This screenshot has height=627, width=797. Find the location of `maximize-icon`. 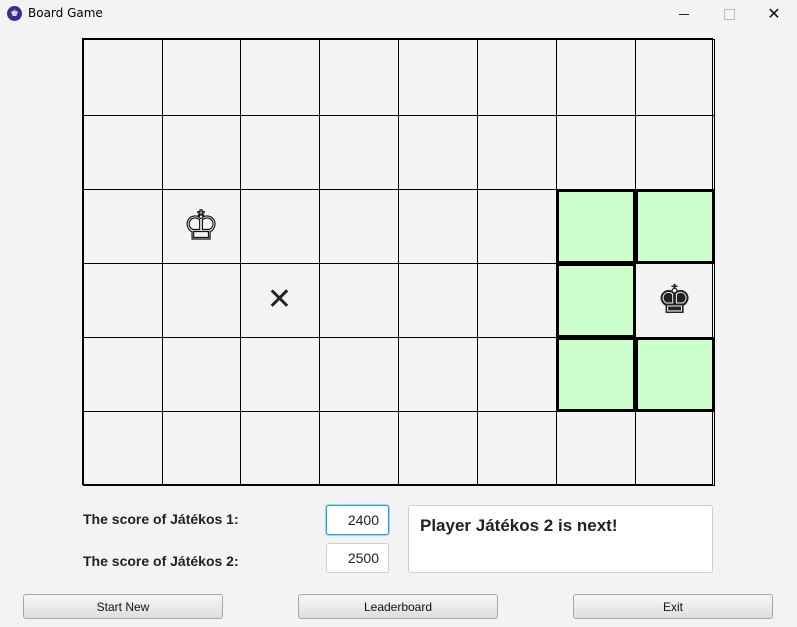

maximize-icon is located at coordinates (729, 14).